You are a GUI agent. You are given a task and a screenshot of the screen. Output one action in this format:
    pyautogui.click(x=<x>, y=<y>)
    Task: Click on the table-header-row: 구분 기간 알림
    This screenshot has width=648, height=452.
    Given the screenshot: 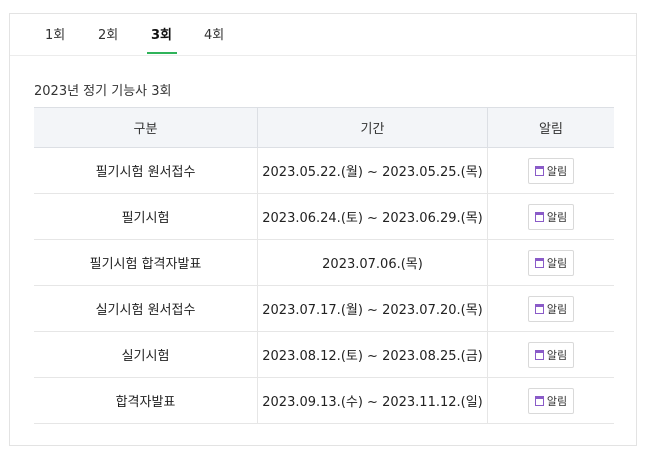 What is the action you would take?
    pyautogui.click(x=324, y=127)
    